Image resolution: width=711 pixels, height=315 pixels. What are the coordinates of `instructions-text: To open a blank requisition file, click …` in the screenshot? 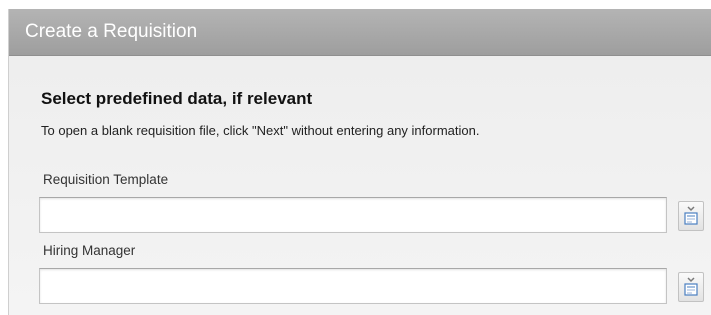 It's located at (260, 130).